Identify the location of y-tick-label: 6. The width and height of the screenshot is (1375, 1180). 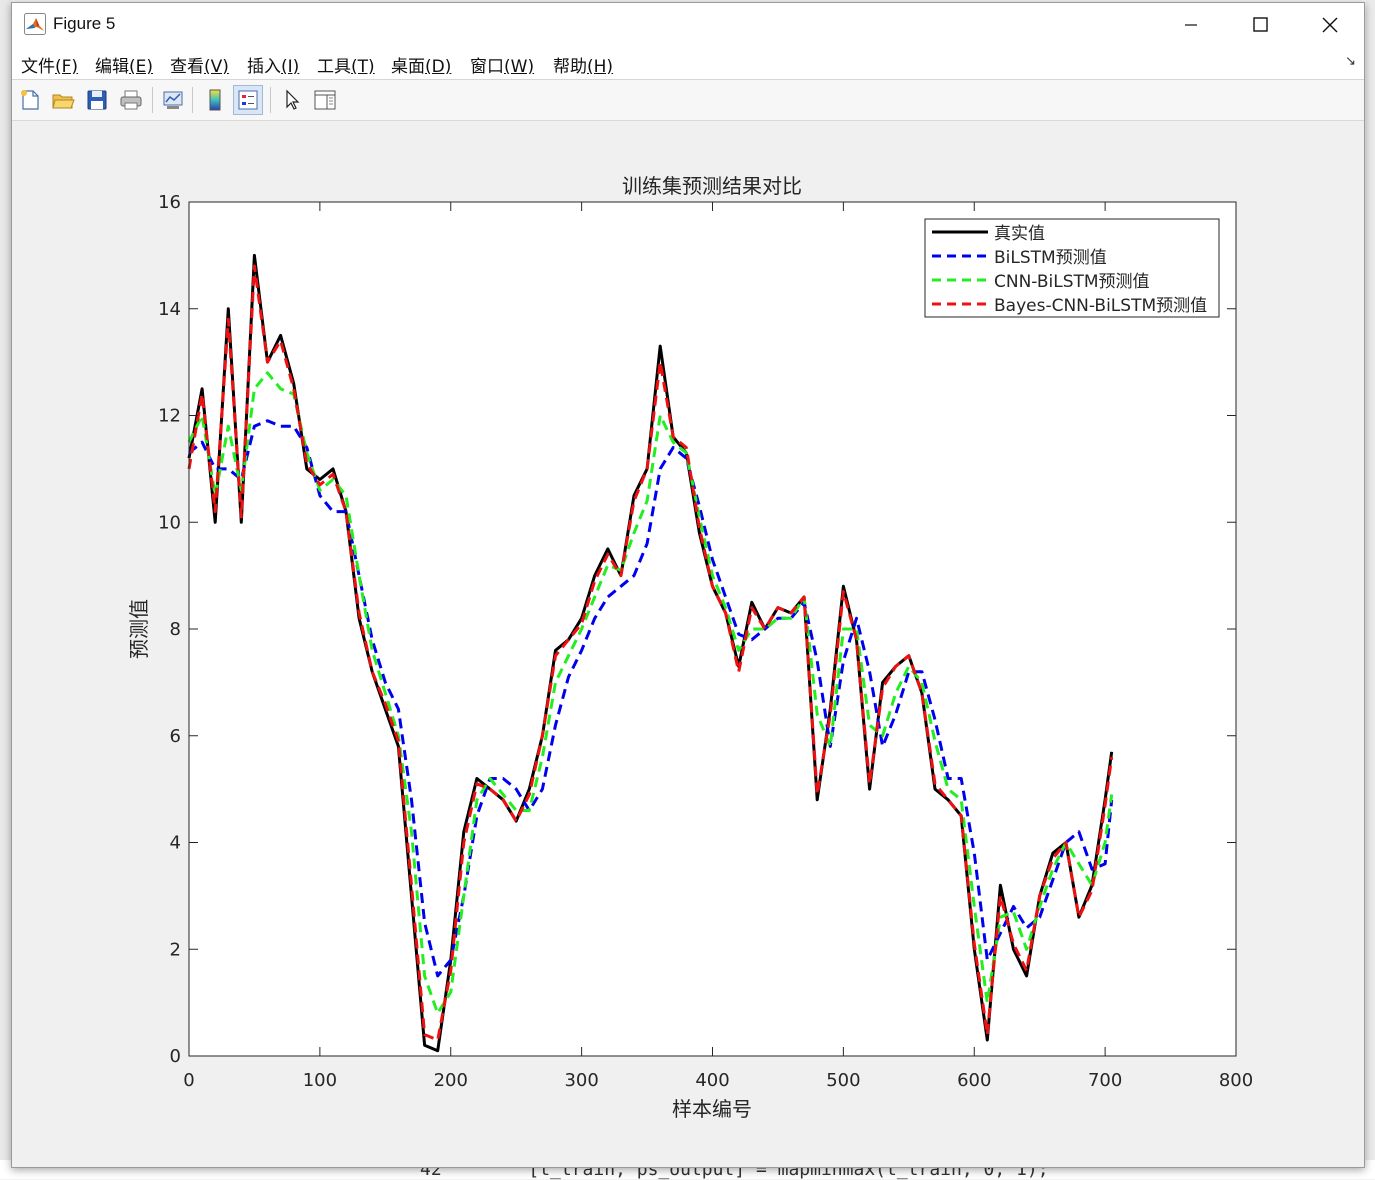
(175, 736).